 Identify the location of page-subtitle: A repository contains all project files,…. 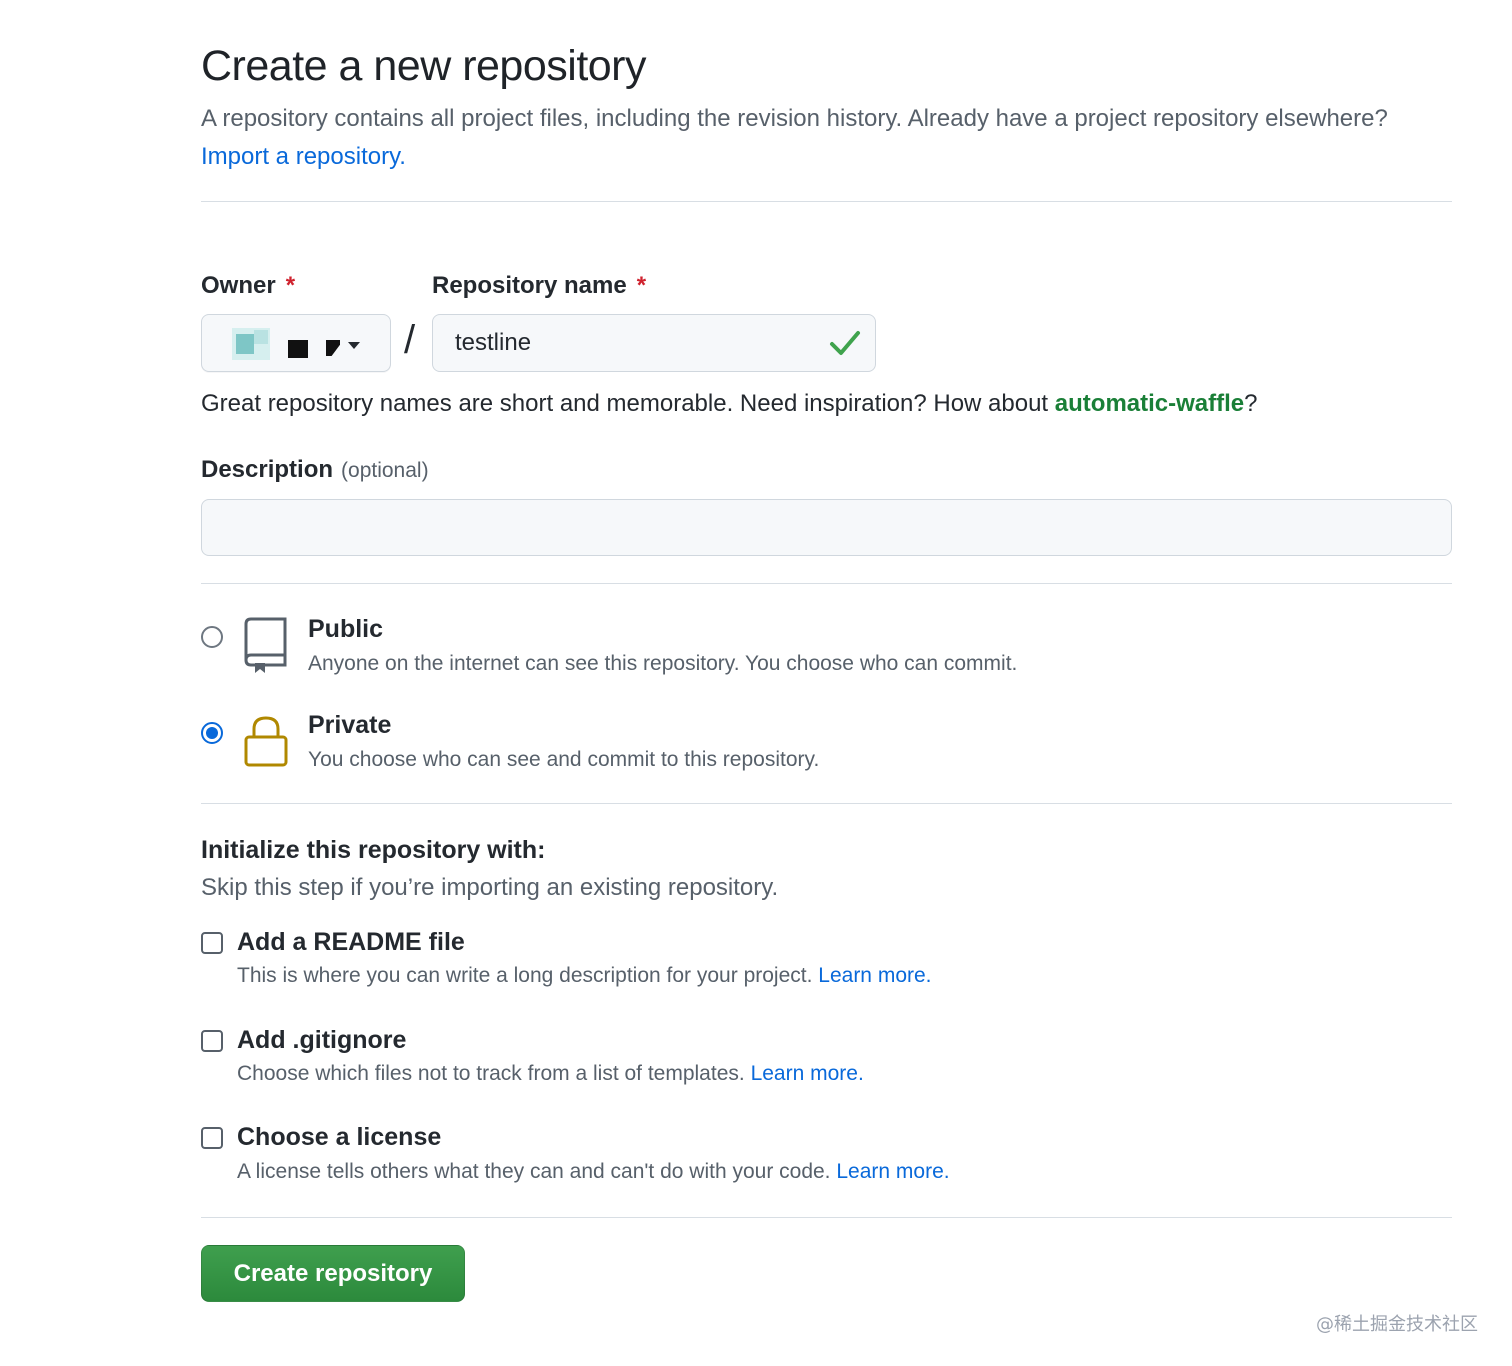
(801, 138).